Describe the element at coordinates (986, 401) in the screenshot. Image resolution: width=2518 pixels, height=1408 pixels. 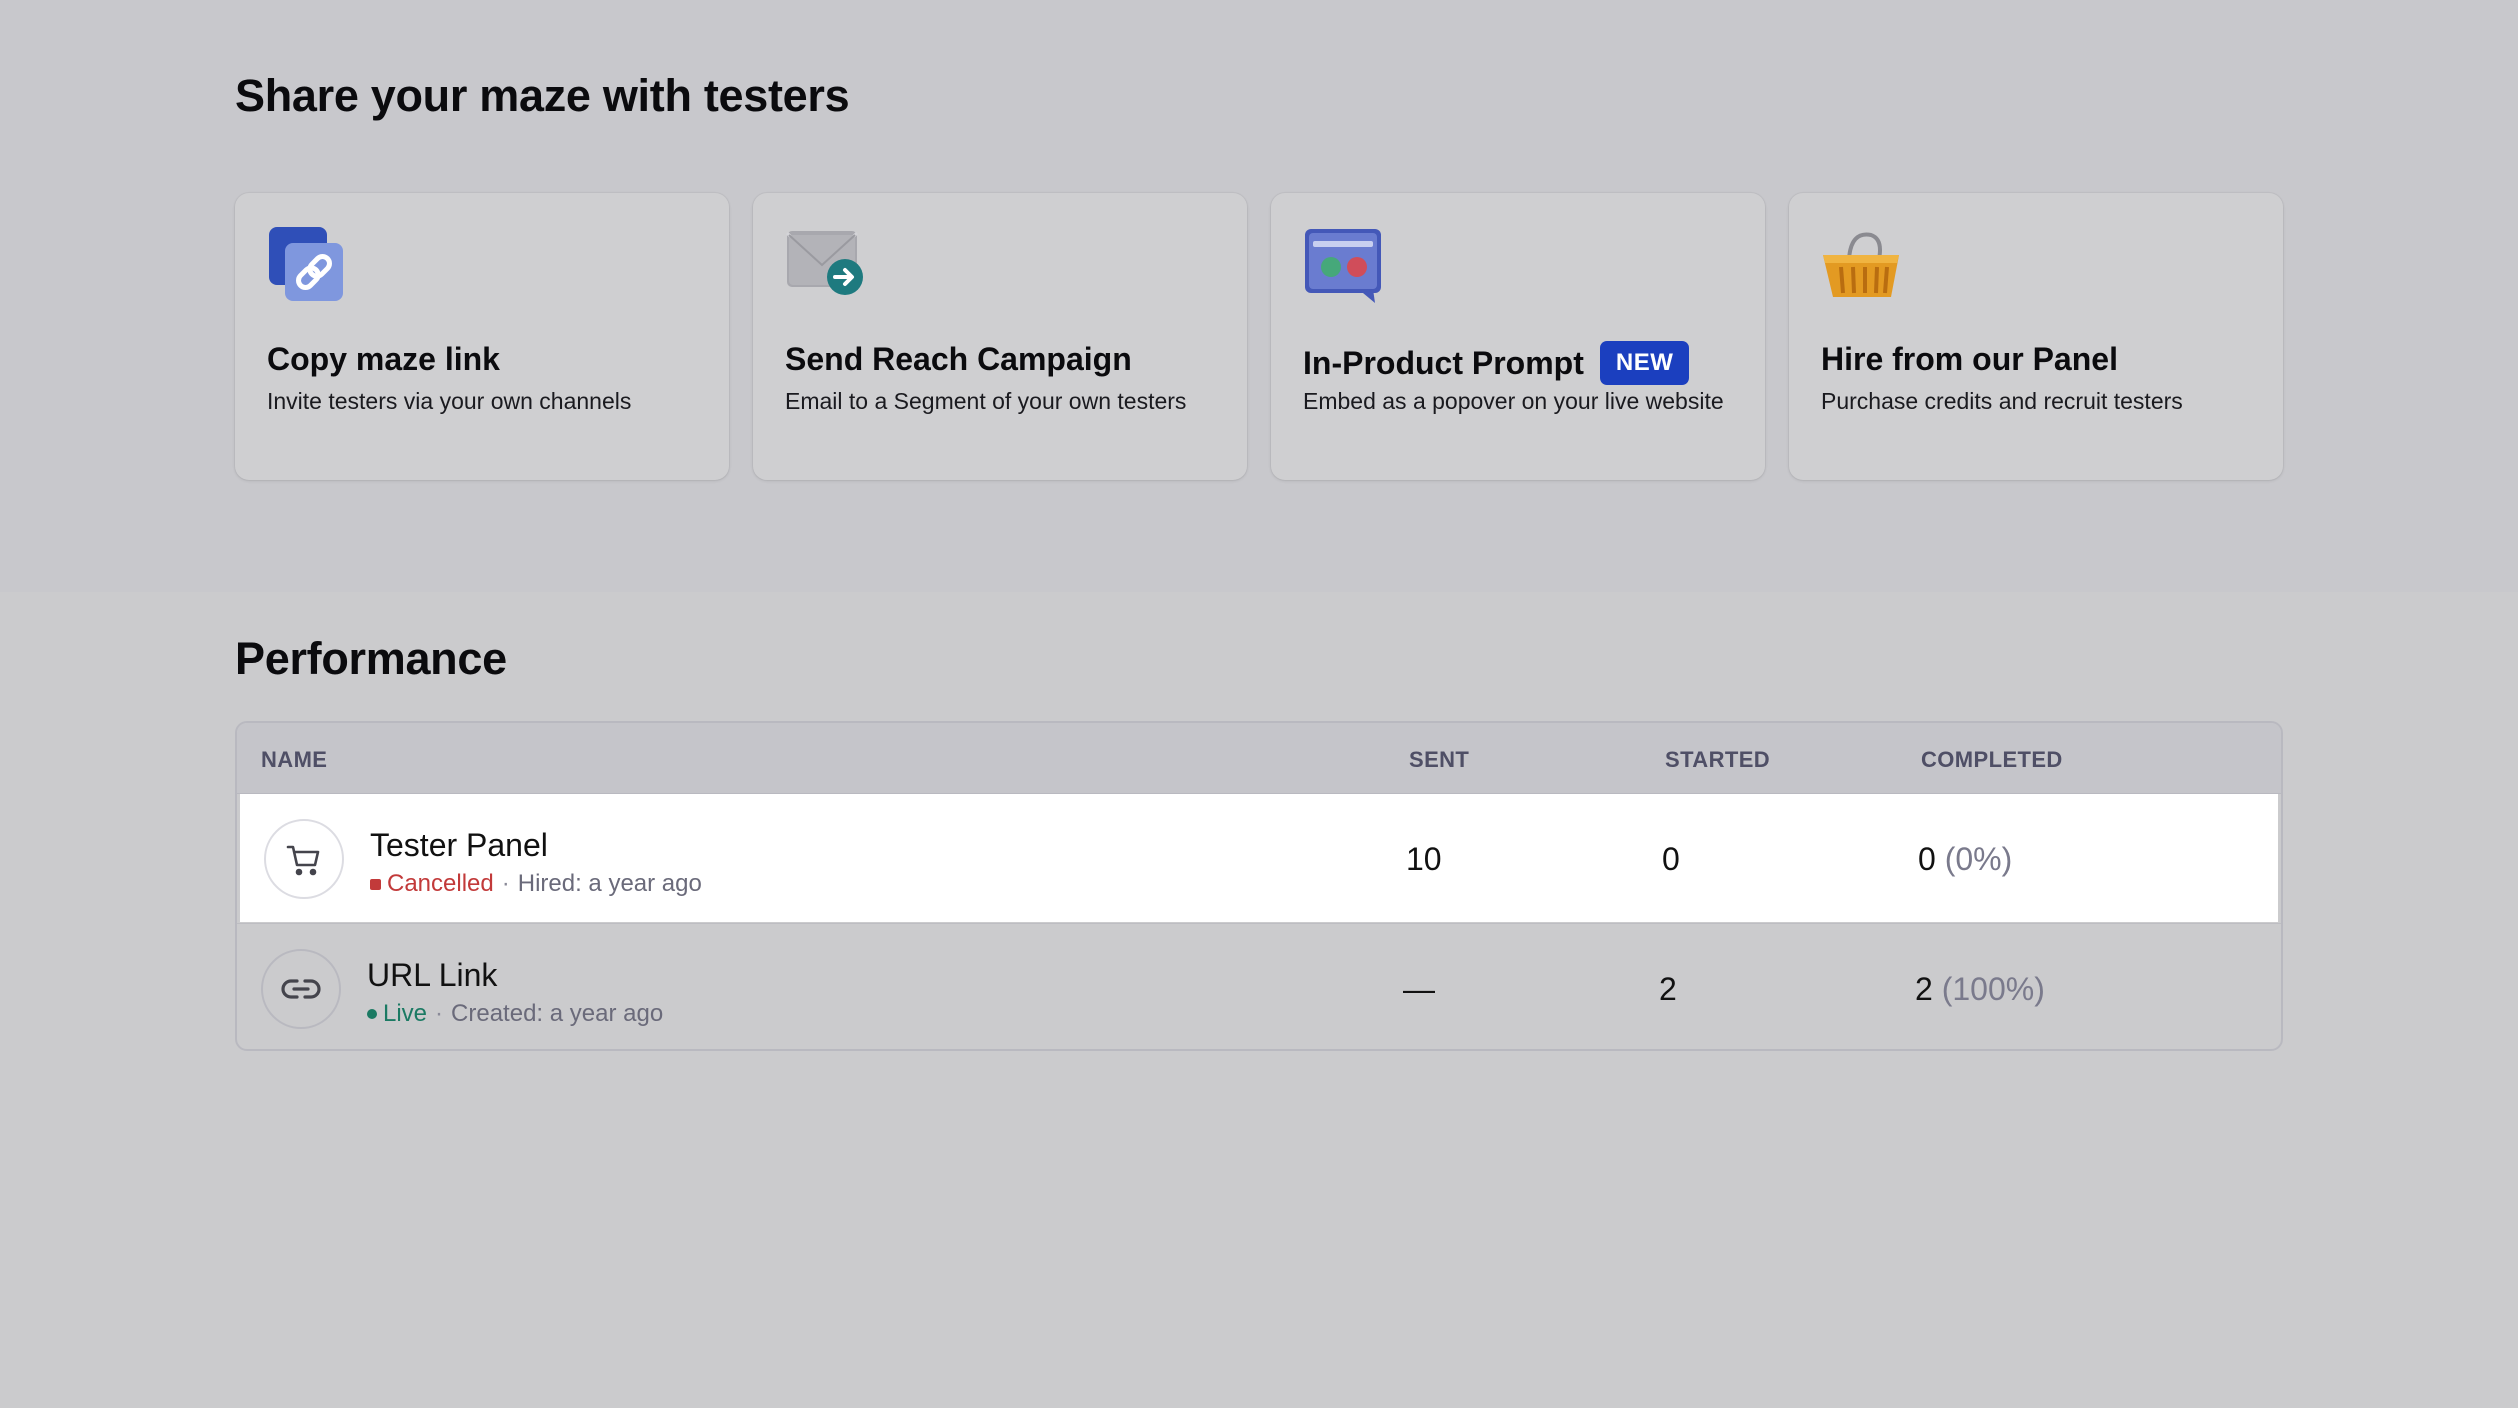
I see `card-description: Email to a Segment of your own testers` at that location.